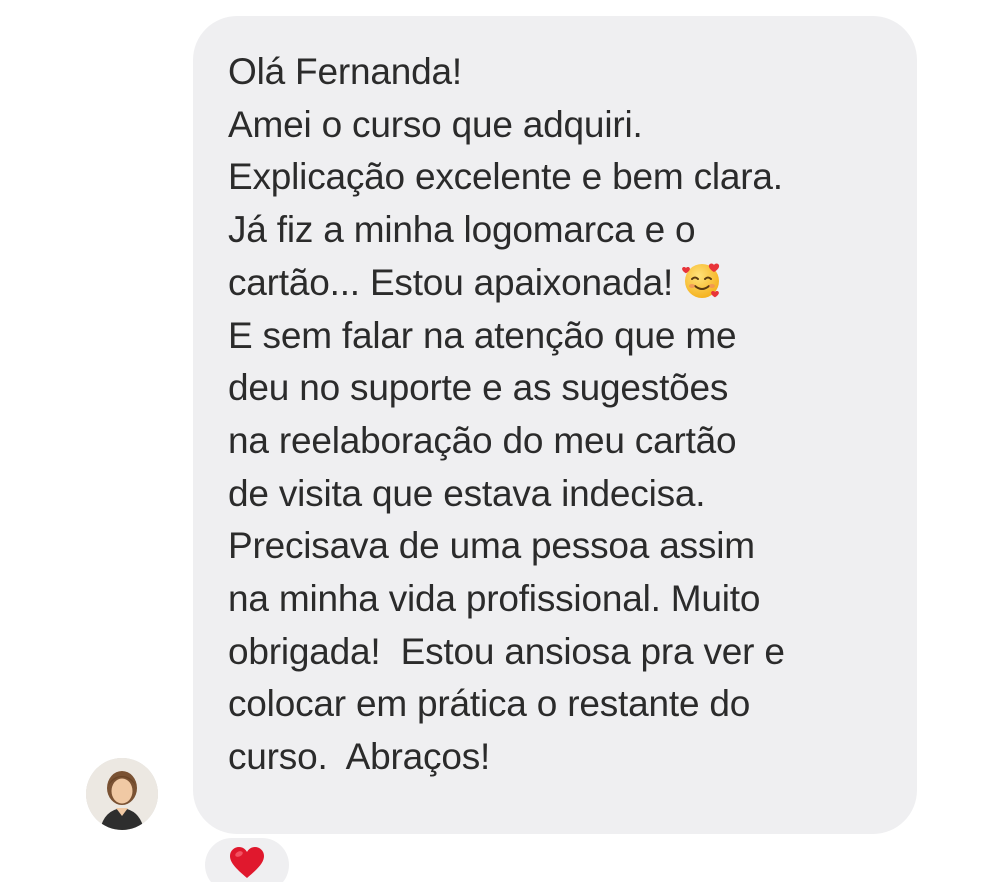  I want to click on red-heart-icon, so click(247, 862).